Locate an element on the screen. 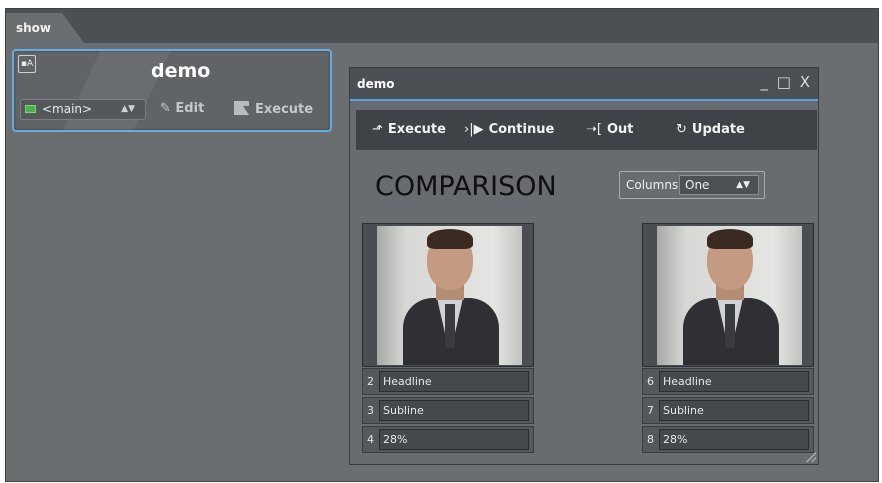  right-image is located at coordinates (728, 295).